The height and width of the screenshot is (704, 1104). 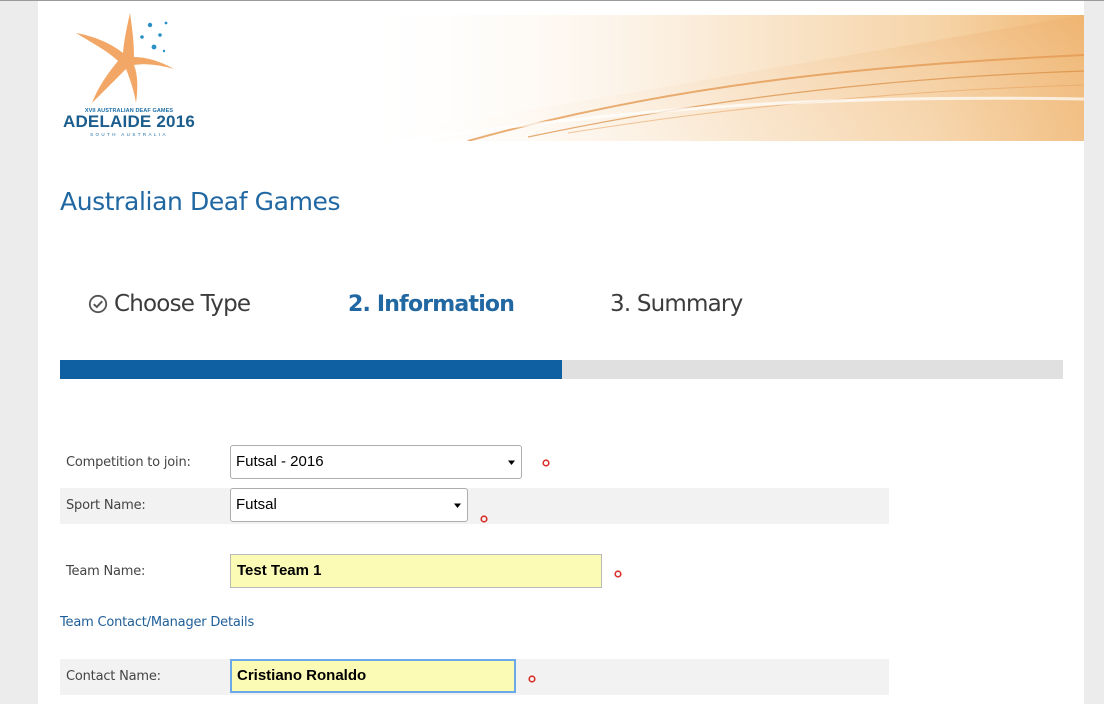 I want to click on step-summary: 3. Summary, so click(x=676, y=304).